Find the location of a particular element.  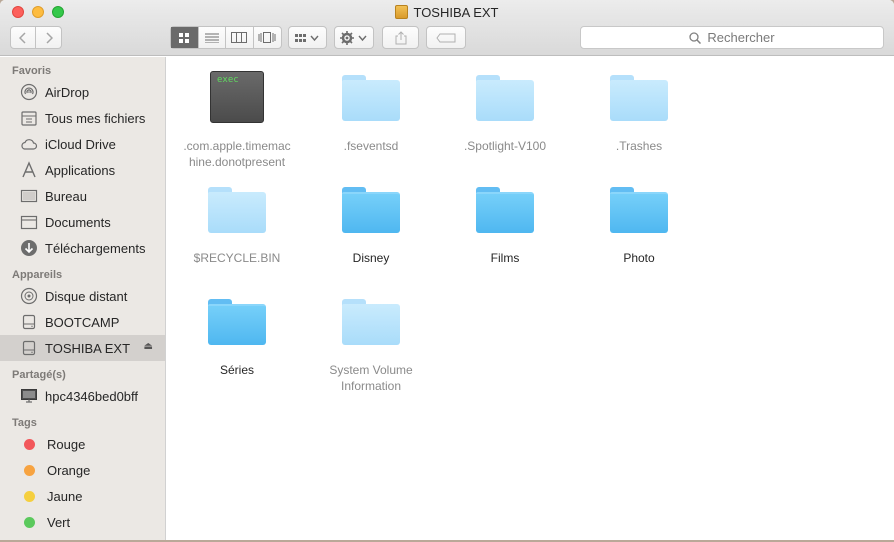

sidebar-item-hpc4346bed0bff: hpc4346bed0bff is located at coordinates (82, 396).